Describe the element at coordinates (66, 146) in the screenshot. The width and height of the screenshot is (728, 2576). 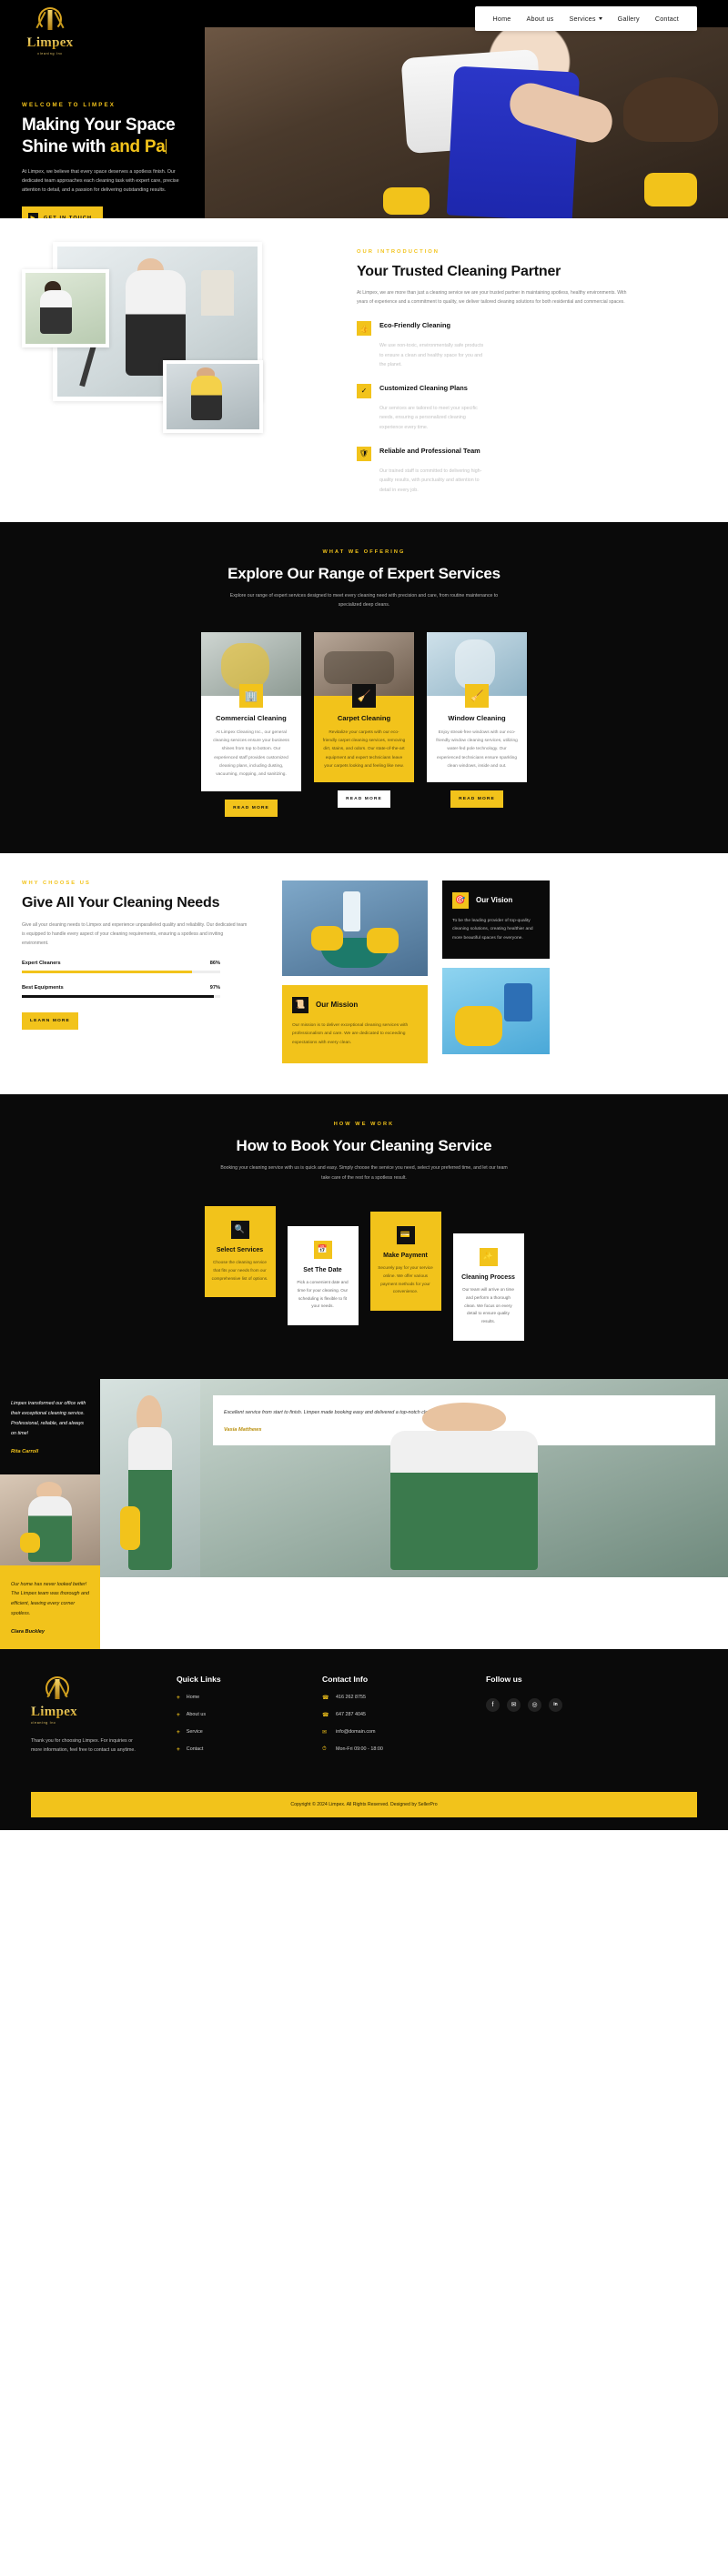
I see `hero-title-line2: Shine with` at that location.